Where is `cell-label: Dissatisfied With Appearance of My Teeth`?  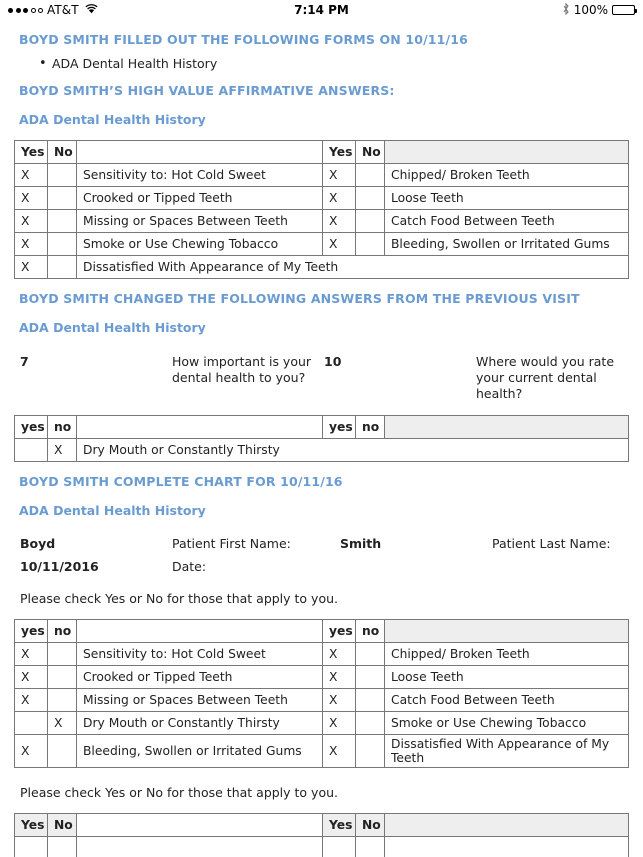
cell-label: Dissatisfied With Appearance of My Teeth is located at coordinates (352, 267).